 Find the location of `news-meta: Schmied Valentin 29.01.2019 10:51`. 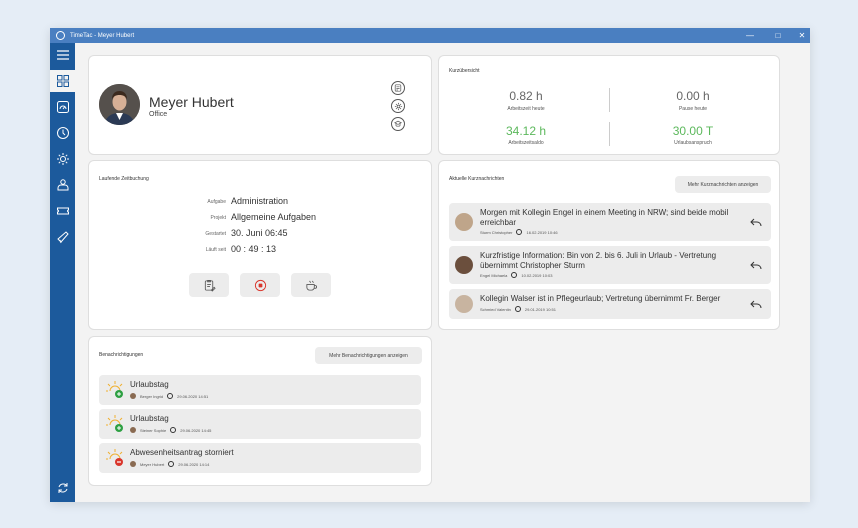

news-meta: Schmied Valentin 29.01.2019 10:51 is located at coordinates (518, 309).